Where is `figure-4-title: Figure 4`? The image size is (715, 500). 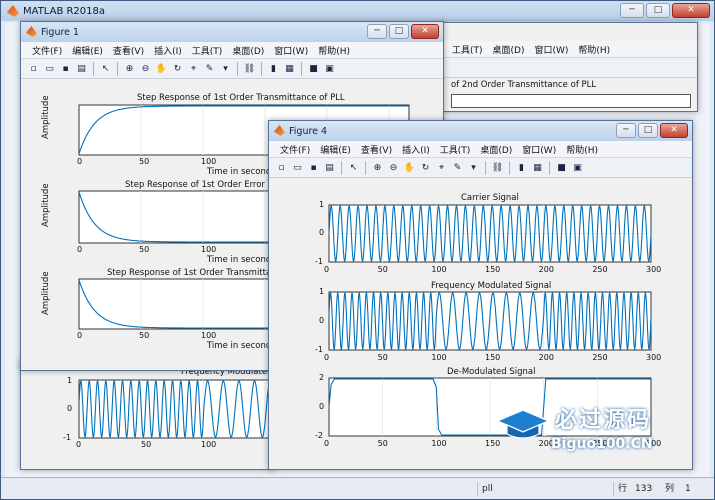
figure-4-title: Figure 4 is located at coordinates (308, 131).